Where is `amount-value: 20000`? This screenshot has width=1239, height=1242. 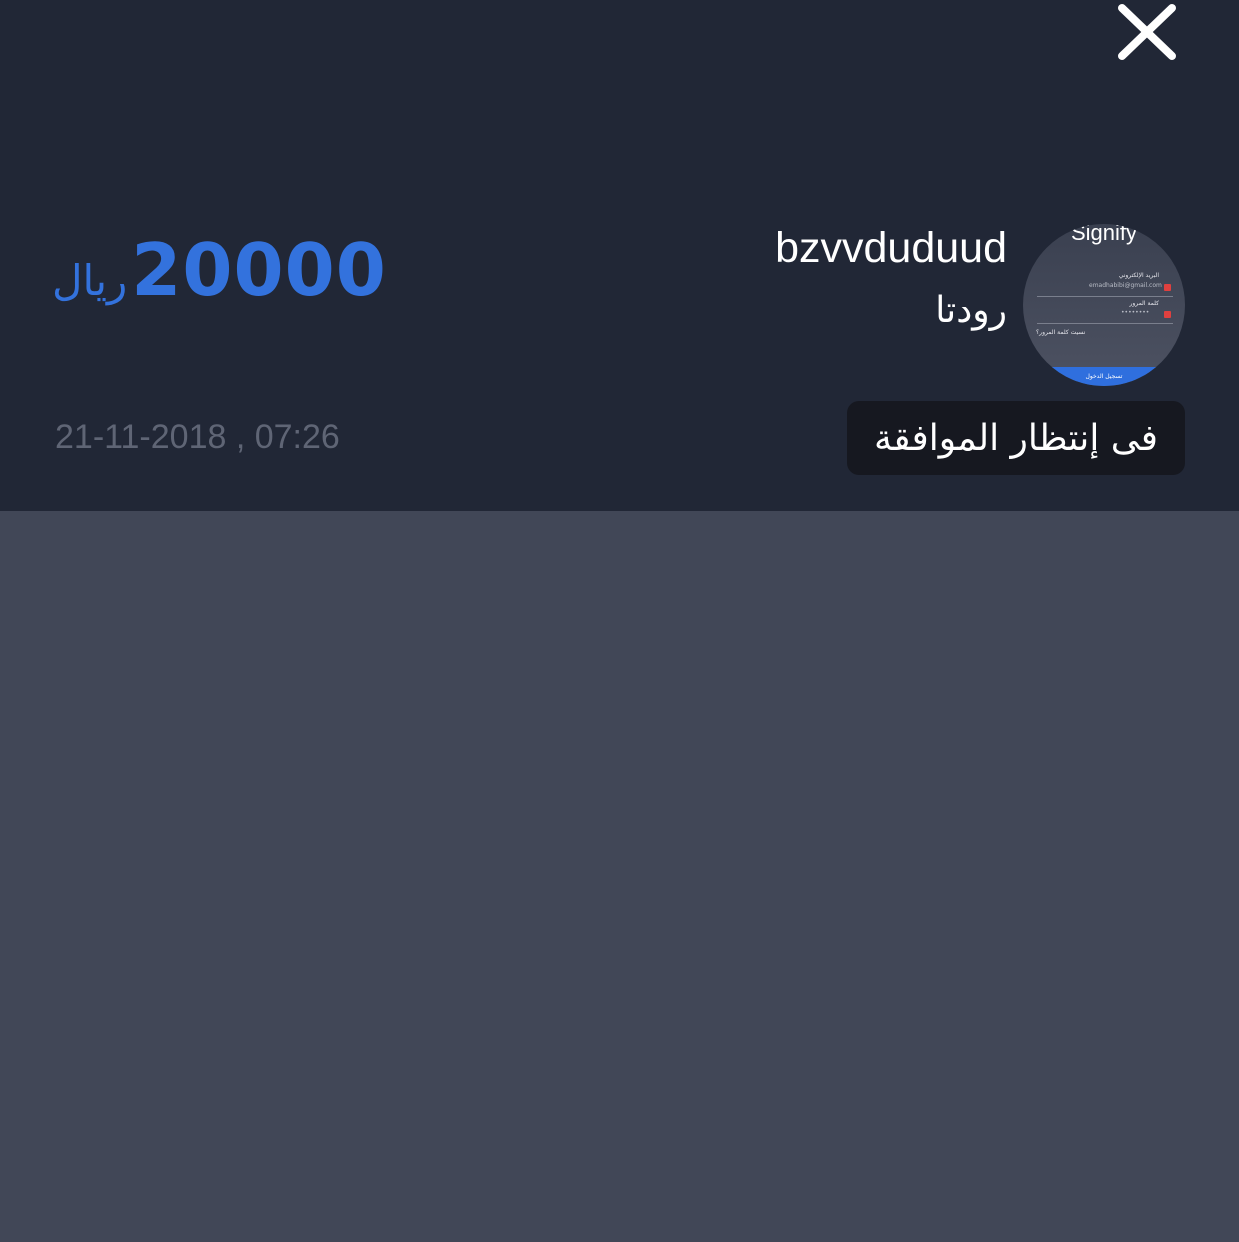 amount-value: 20000 is located at coordinates (259, 270).